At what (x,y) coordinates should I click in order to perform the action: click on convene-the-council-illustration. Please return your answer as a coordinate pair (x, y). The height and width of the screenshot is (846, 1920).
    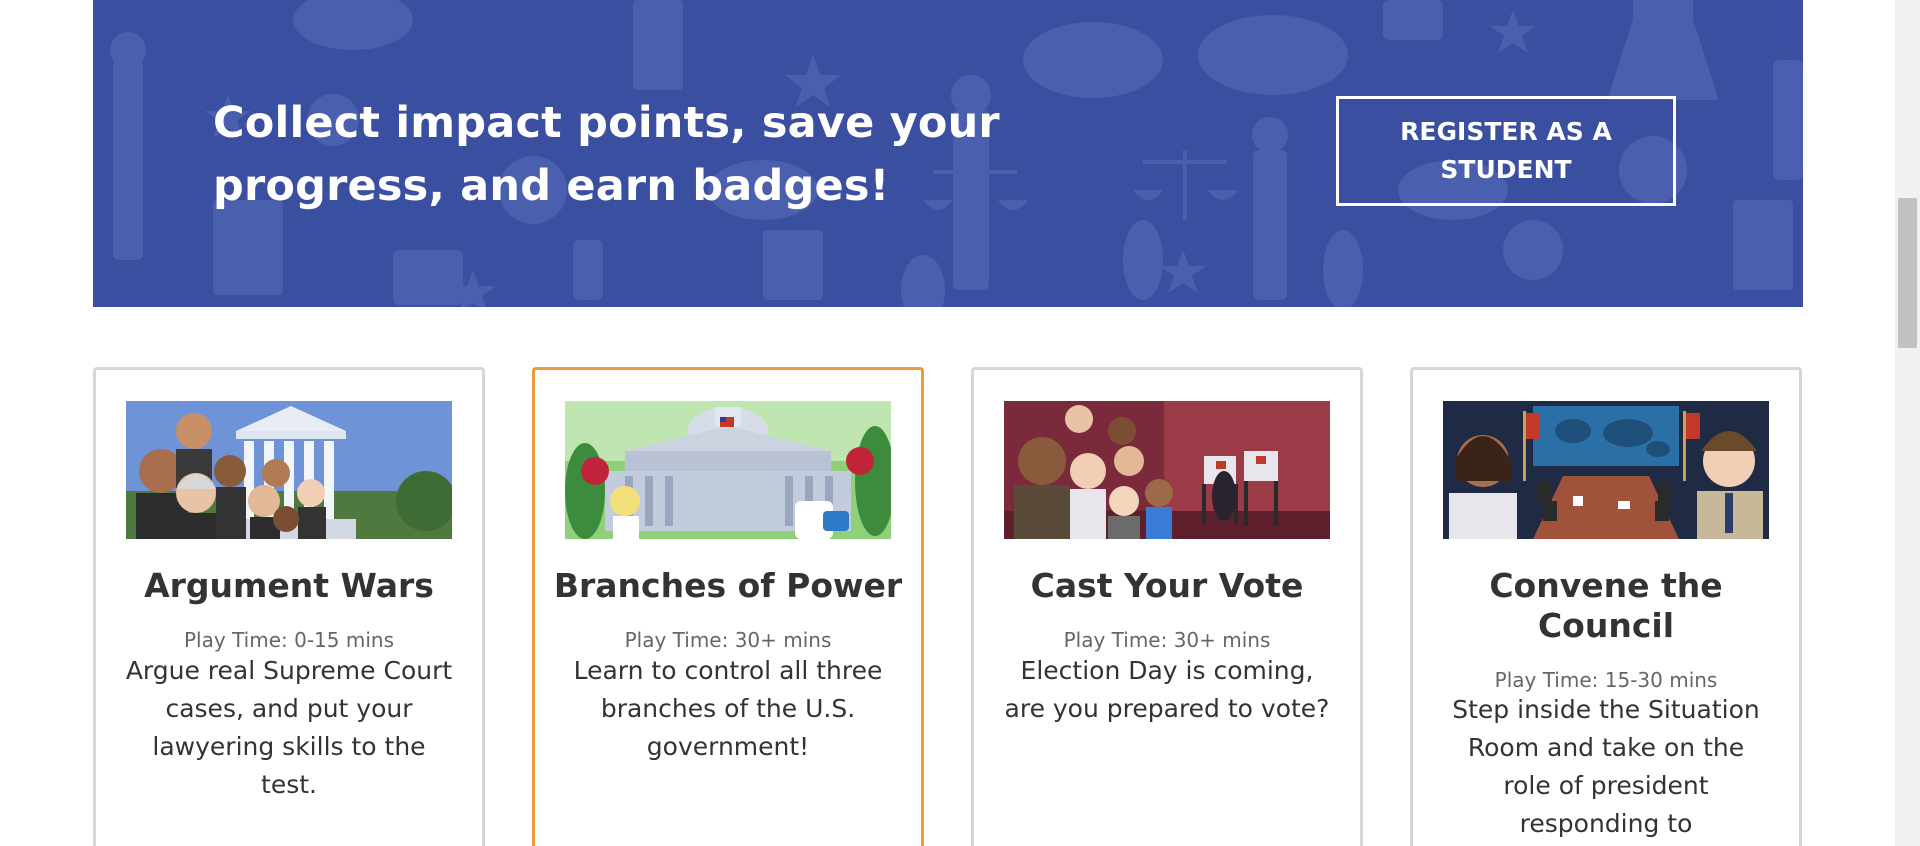
    Looking at the image, I should click on (1606, 470).